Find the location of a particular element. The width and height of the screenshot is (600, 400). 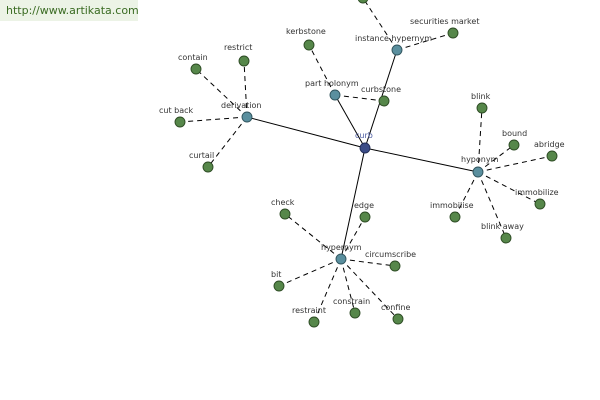

node-restraint-dot is located at coordinates (314, 322).